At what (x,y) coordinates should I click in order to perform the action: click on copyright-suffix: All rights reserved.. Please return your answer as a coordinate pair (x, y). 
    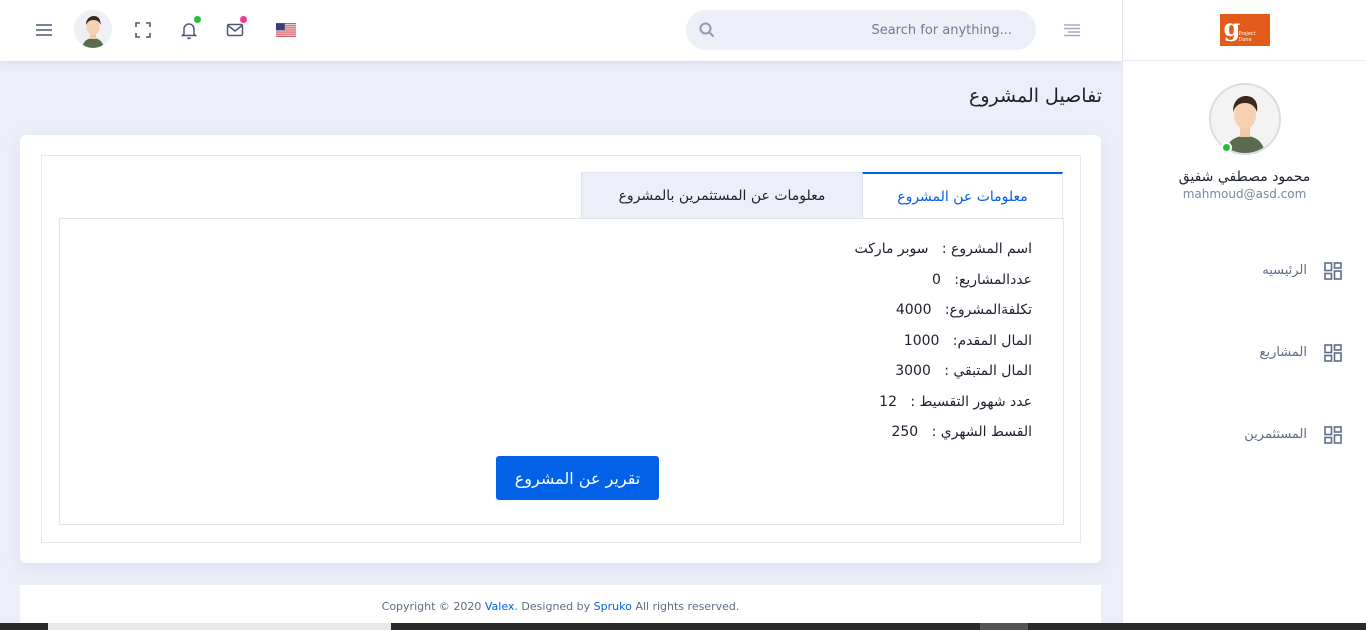
    Looking at the image, I should click on (685, 606).